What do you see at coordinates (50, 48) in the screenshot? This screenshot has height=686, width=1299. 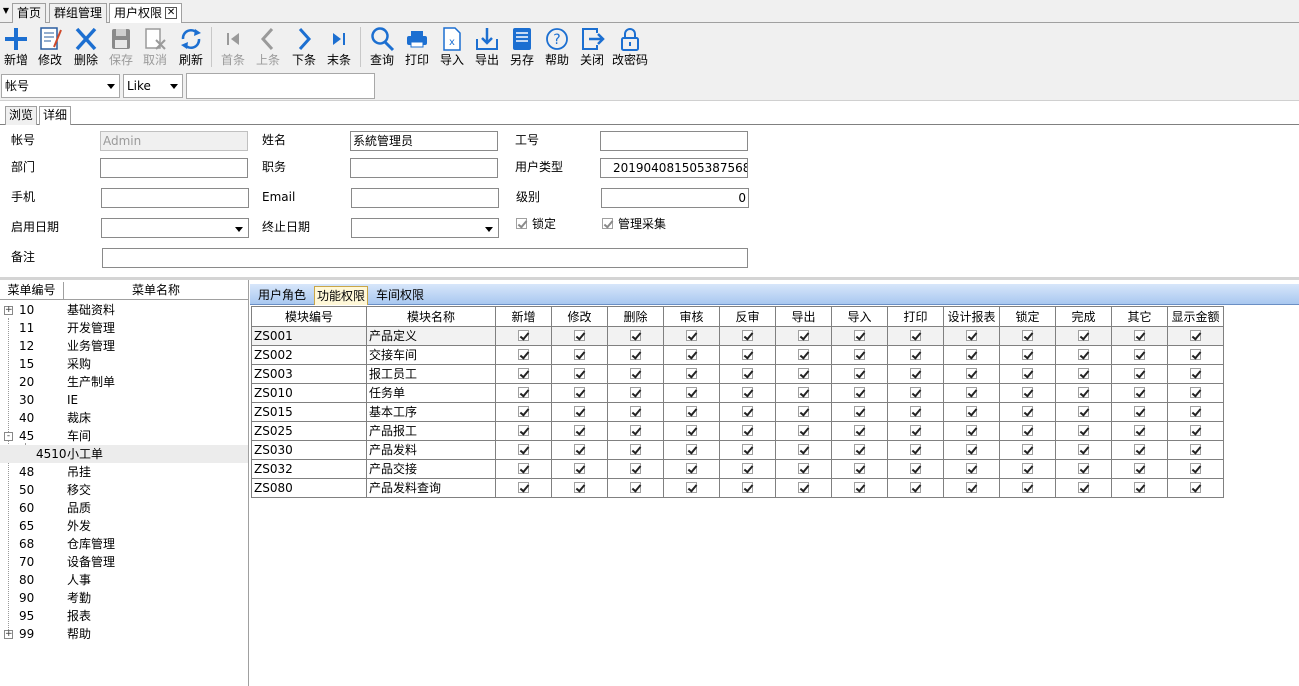 I see `edit-button: 修改` at bounding box center [50, 48].